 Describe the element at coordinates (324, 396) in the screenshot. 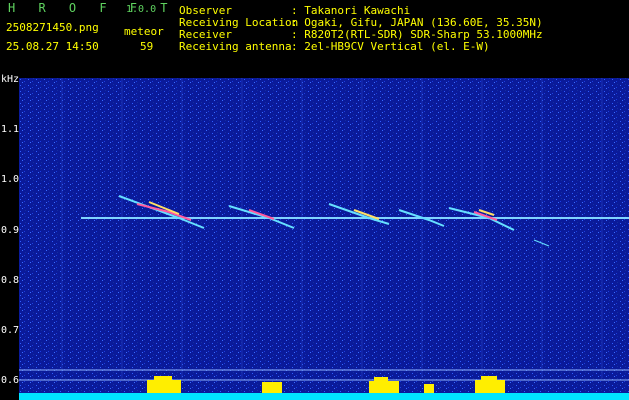

I see `baseline` at that location.